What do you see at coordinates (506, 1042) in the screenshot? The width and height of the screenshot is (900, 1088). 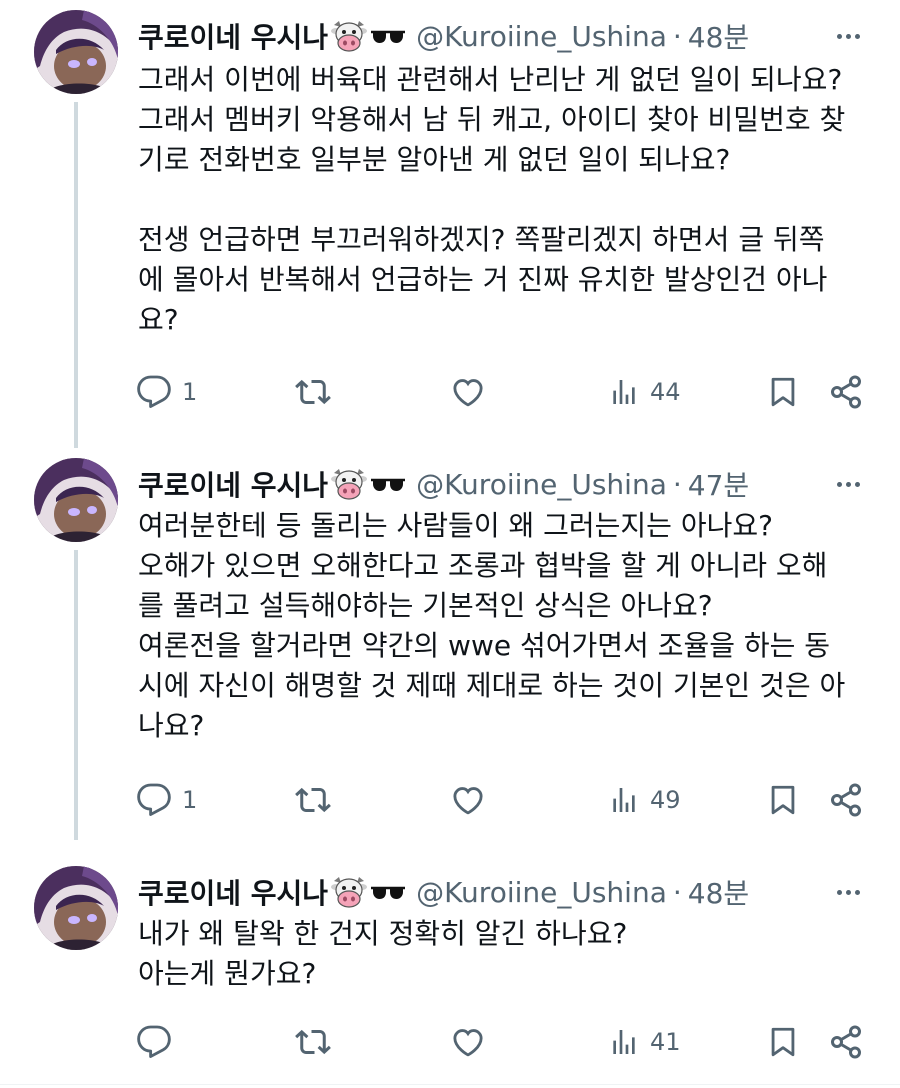 I see `action-bar: 41` at bounding box center [506, 1042].